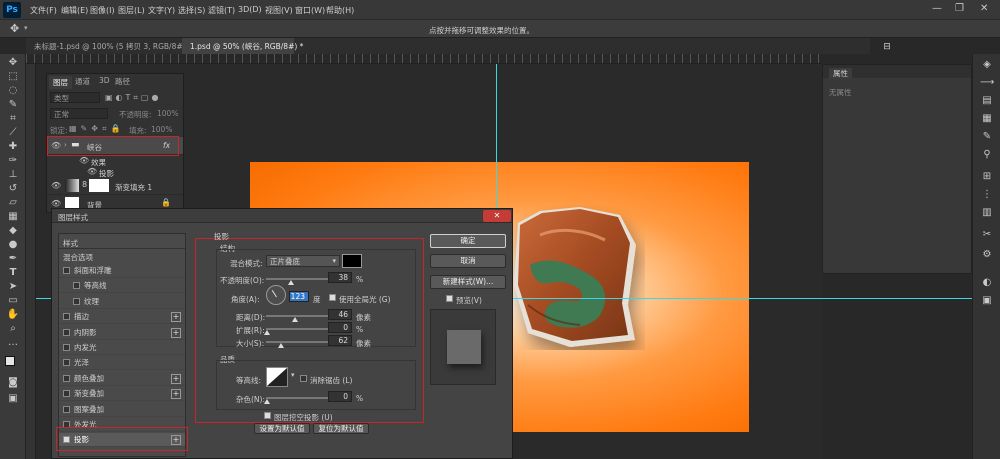  What do you see at coordinates (276, 295) in the screenshot?
I see `angle-dial` at bounding box center [276, 295].